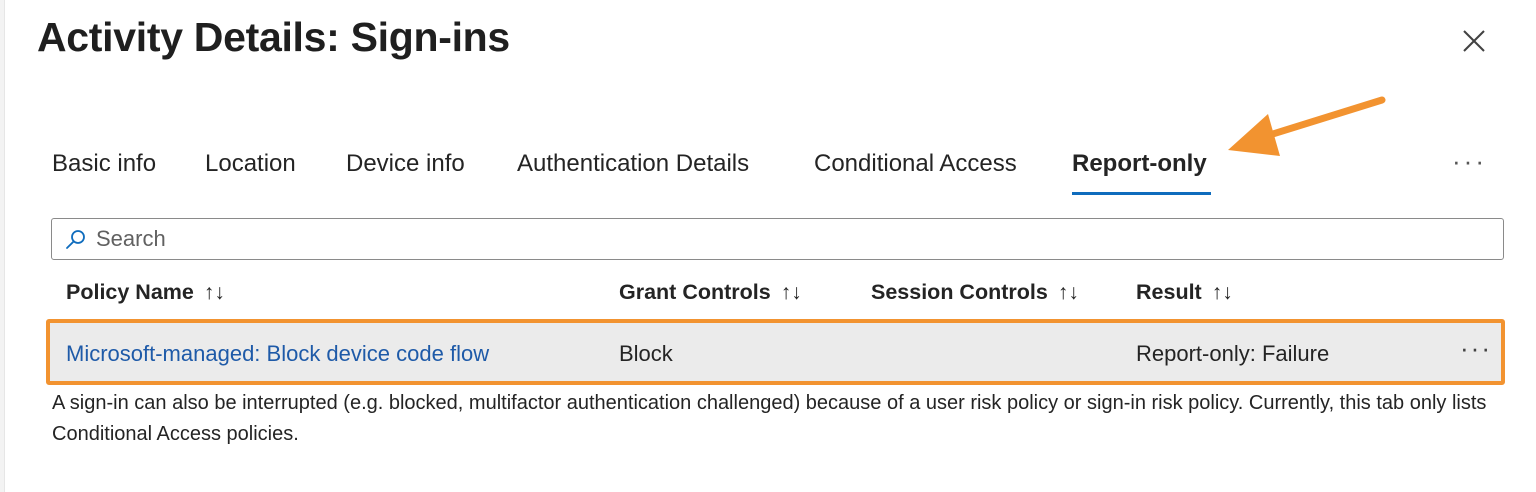 This screenshot has height=492, width=1536. What do you see at coordinates (1472, 161) in the screenshot?
I see `more-tabs-button: ···` at bounding box center [1472, 161].